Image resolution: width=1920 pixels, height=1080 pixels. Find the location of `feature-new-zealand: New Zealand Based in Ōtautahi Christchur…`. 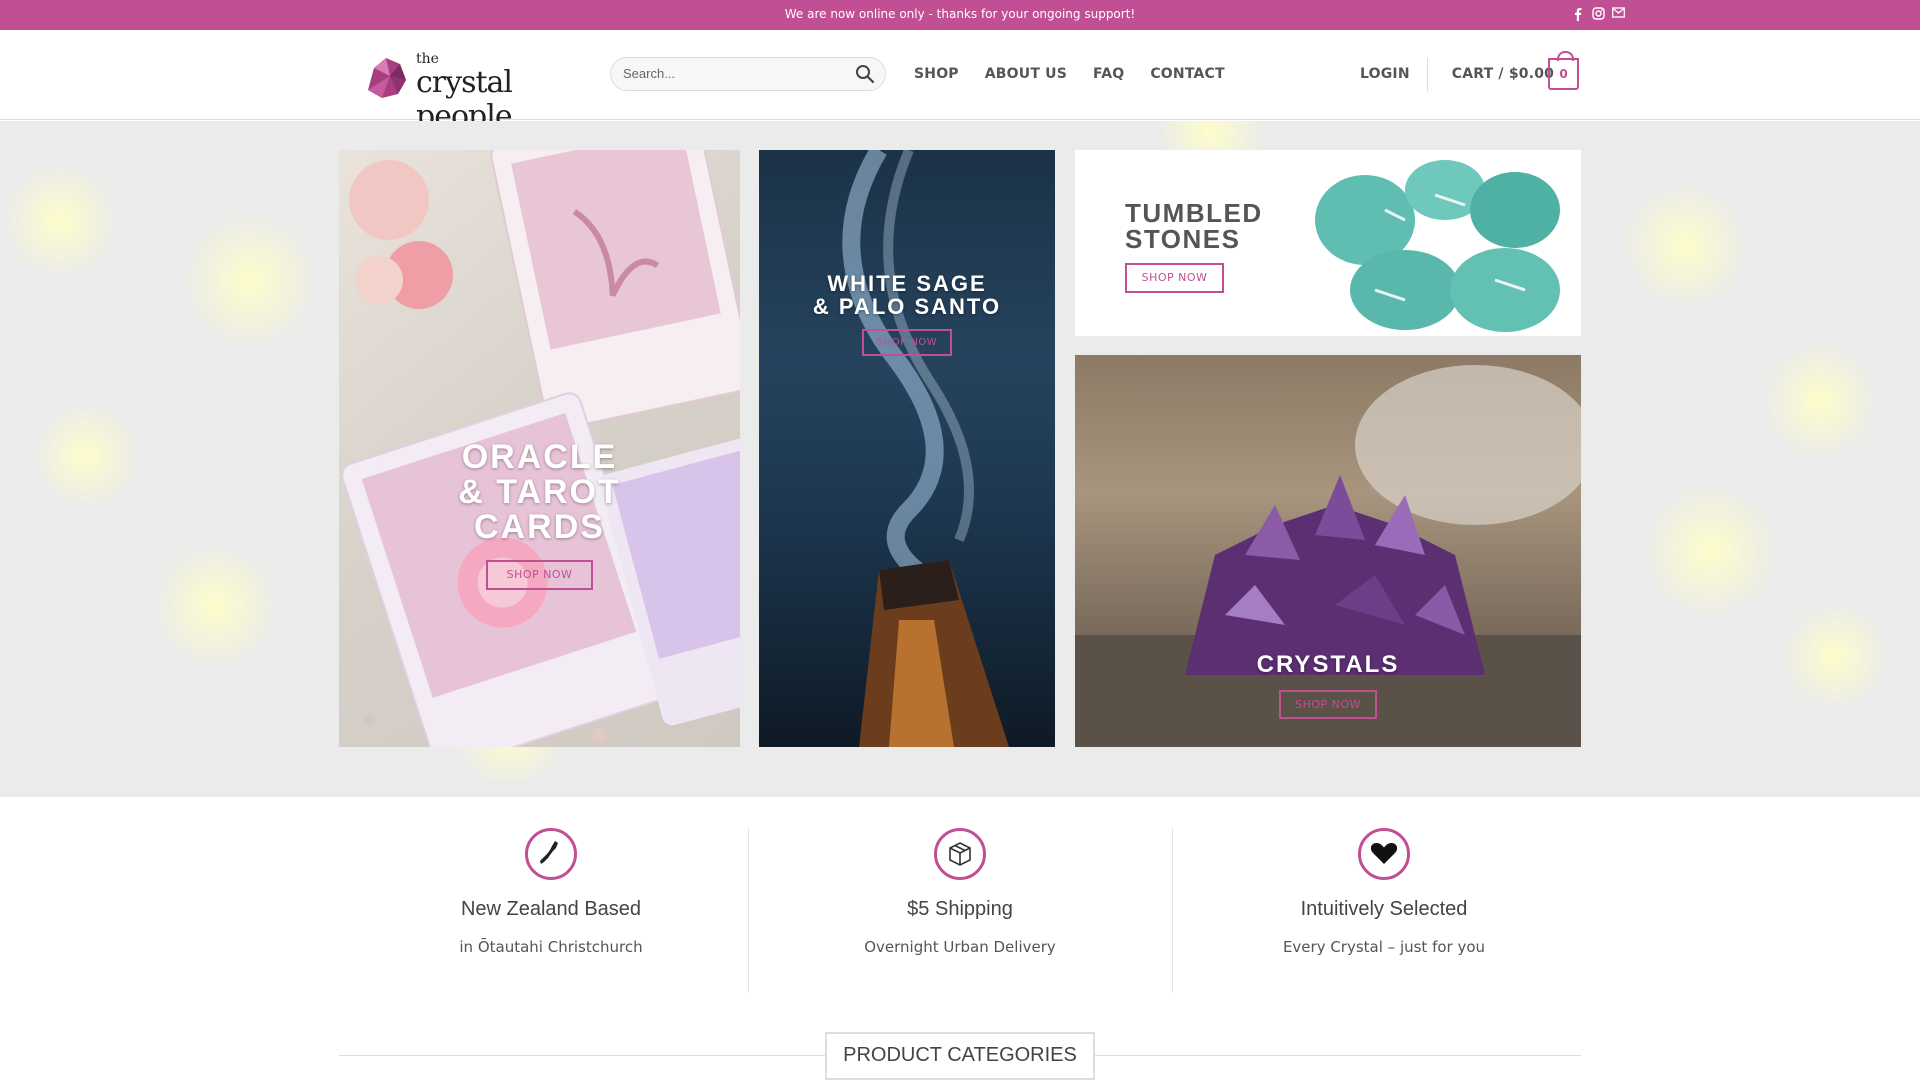

feature-new-zealand: New Zealand Based in Ōtautahi Christchur… is located at coordinates (551, 910).